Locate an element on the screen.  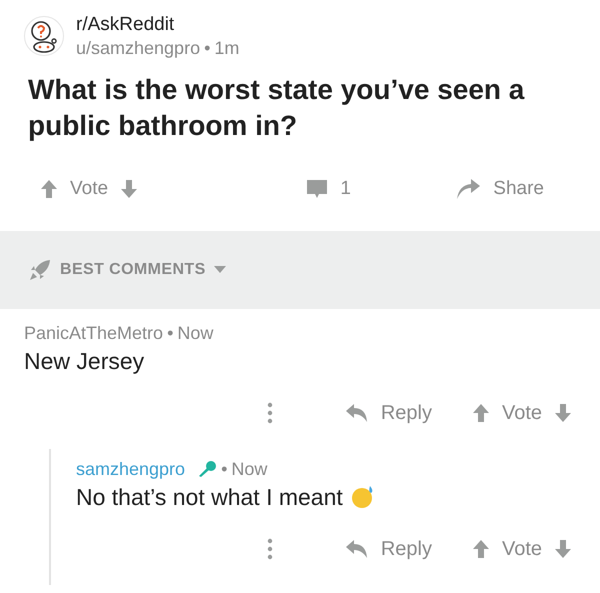
subreddit-icon is located at coordinates (44, 36).